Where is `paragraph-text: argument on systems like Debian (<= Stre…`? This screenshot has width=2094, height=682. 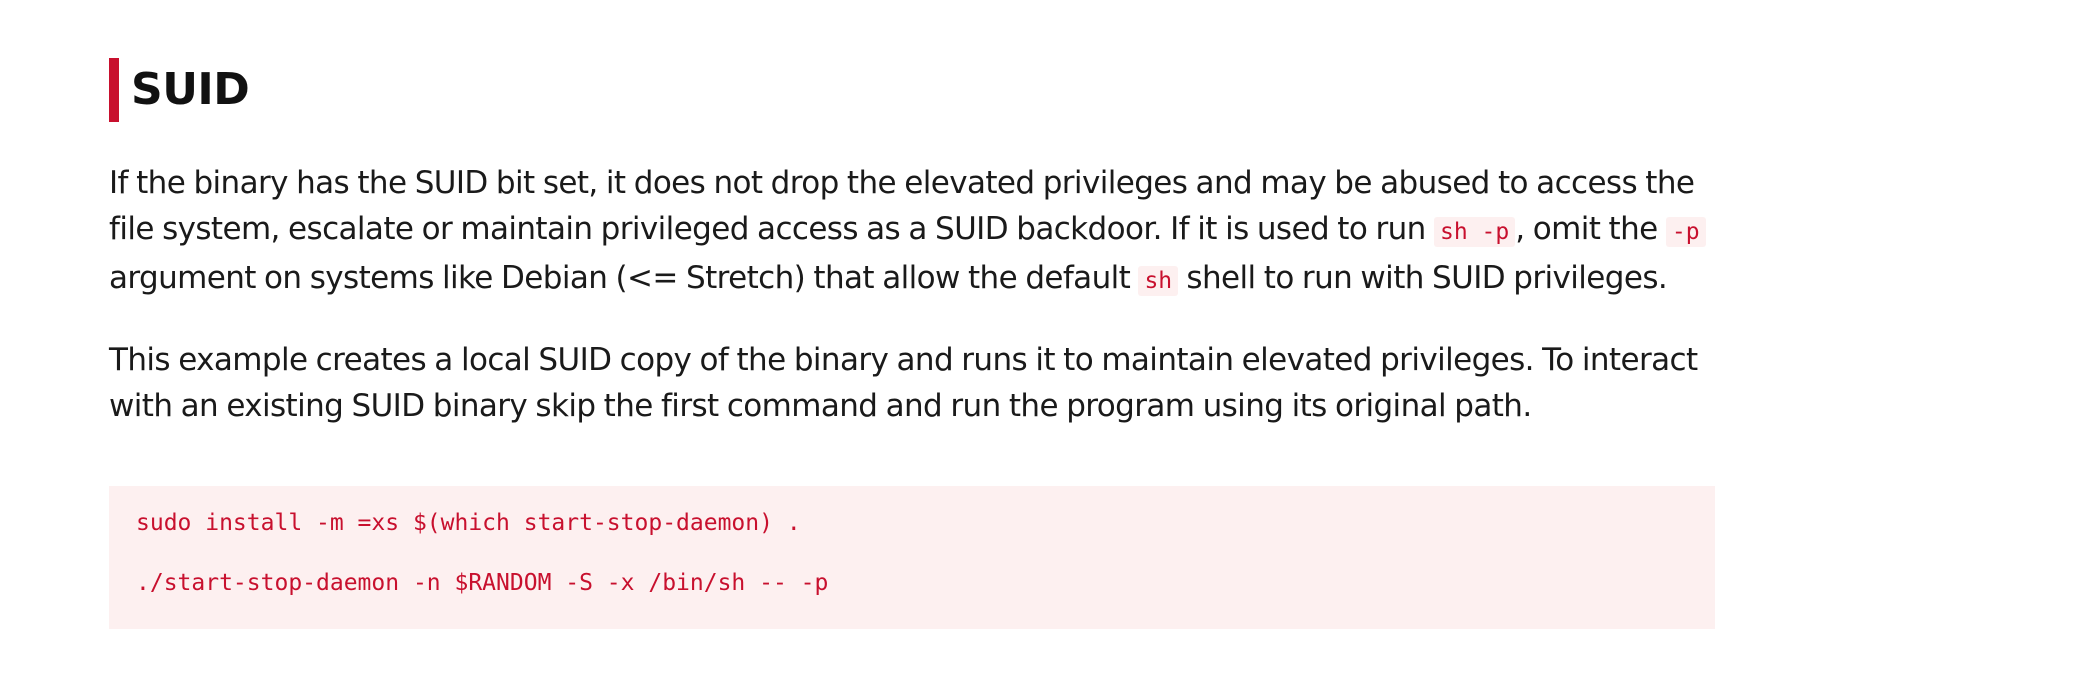
paragraph-text: argument on systems like Debian (<= Stre… is located at coordinates (624, 278).